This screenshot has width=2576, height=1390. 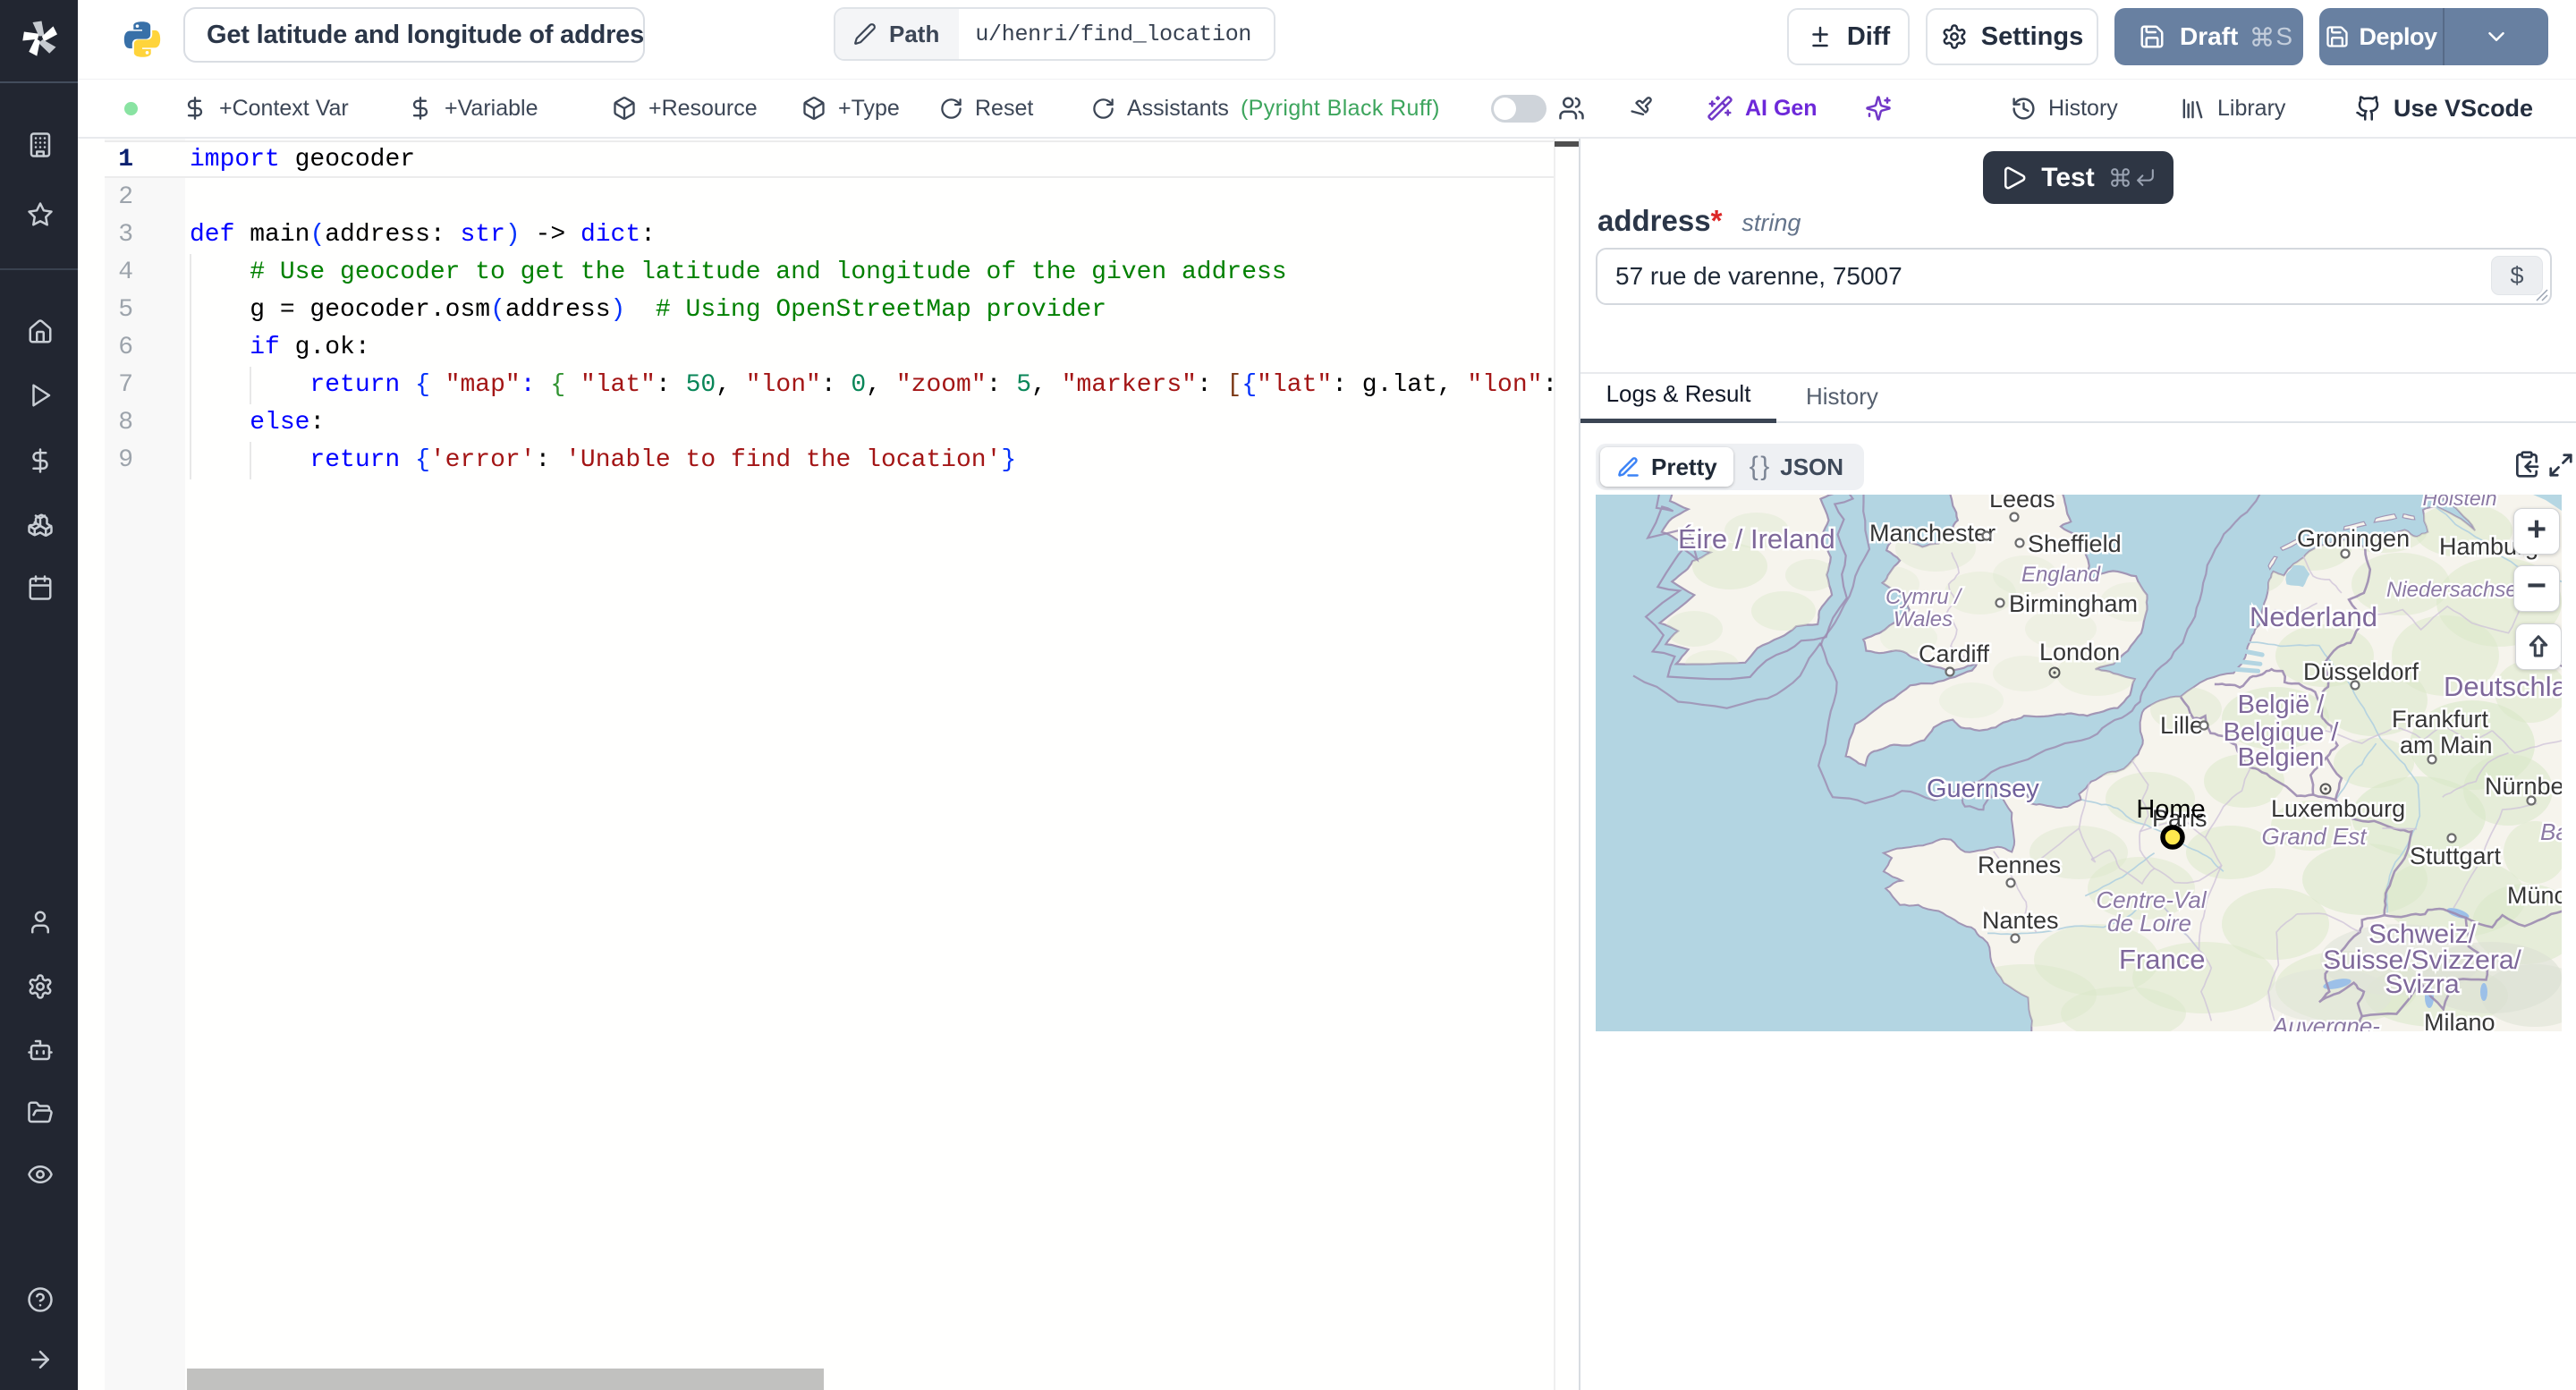 What do you see at coordinates (2281, 757) in the screenshot?
I see `svg-text: Belgien` at bounding box center [2281, 757].